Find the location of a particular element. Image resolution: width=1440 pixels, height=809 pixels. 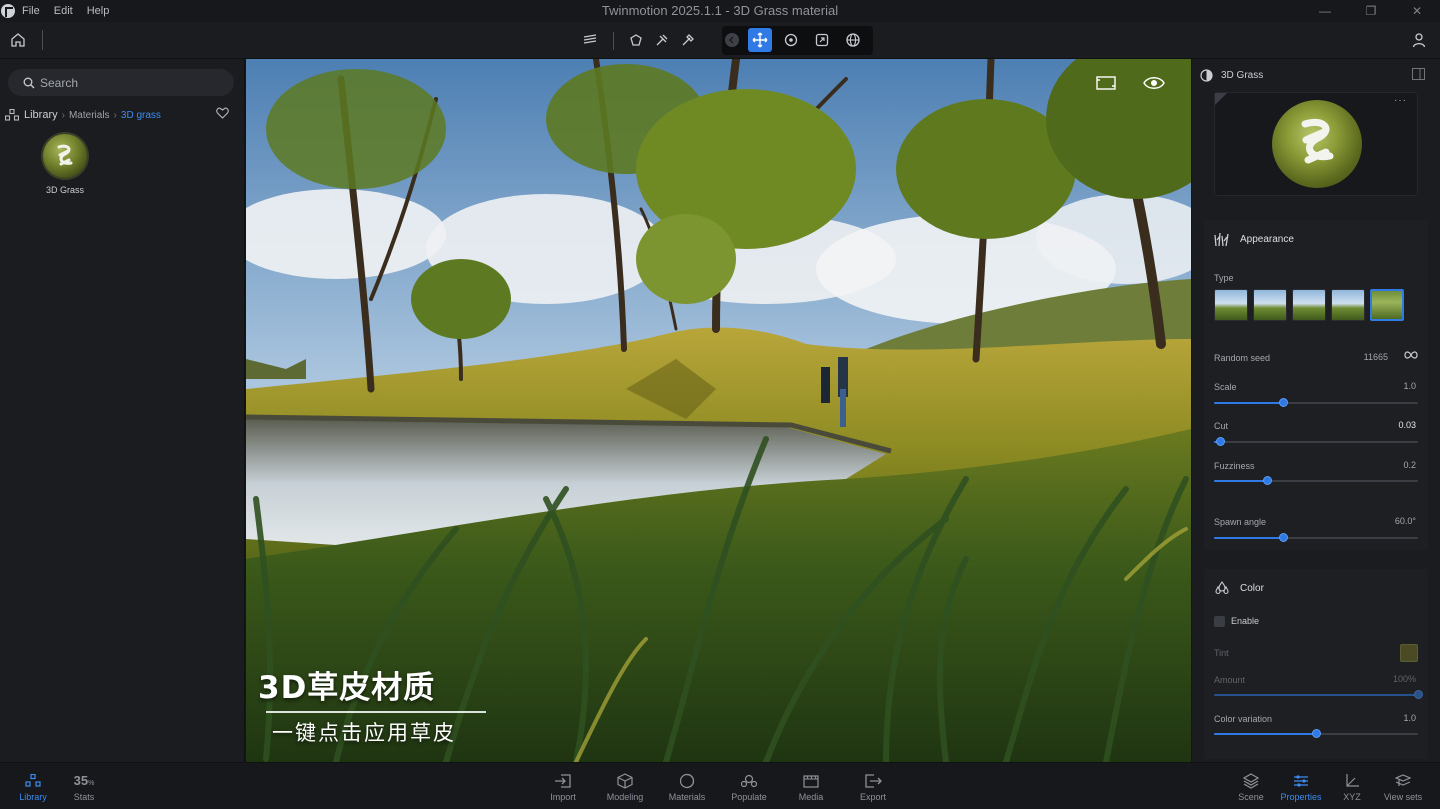

twinmotion-logo-icon is located at coordinates (8, 11).